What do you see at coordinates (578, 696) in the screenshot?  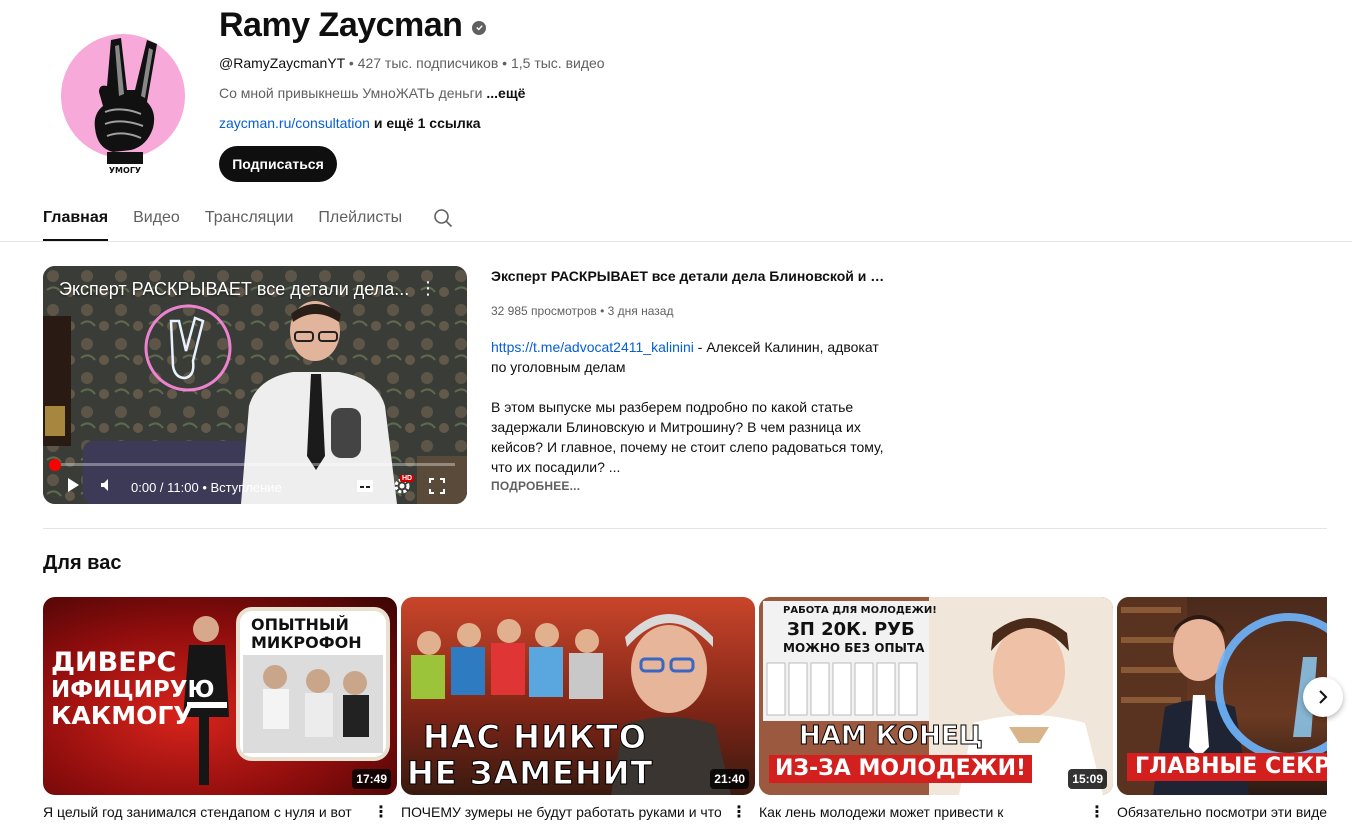 I see `video-thumbnail: НАС НИКТО НЕ ЗАМЕНИТ 21:40` at bounding box center [578, 696].